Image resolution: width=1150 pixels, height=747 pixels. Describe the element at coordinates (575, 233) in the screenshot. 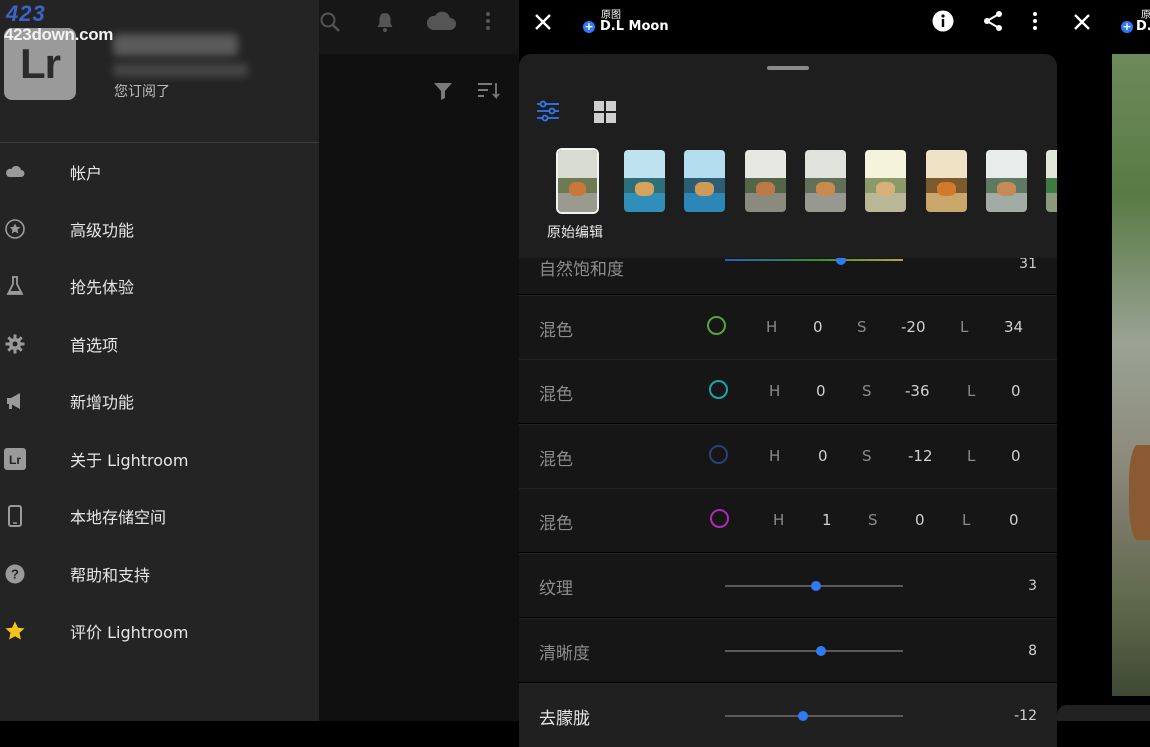

I see `preset-original-label: 原始编辑` at that location.